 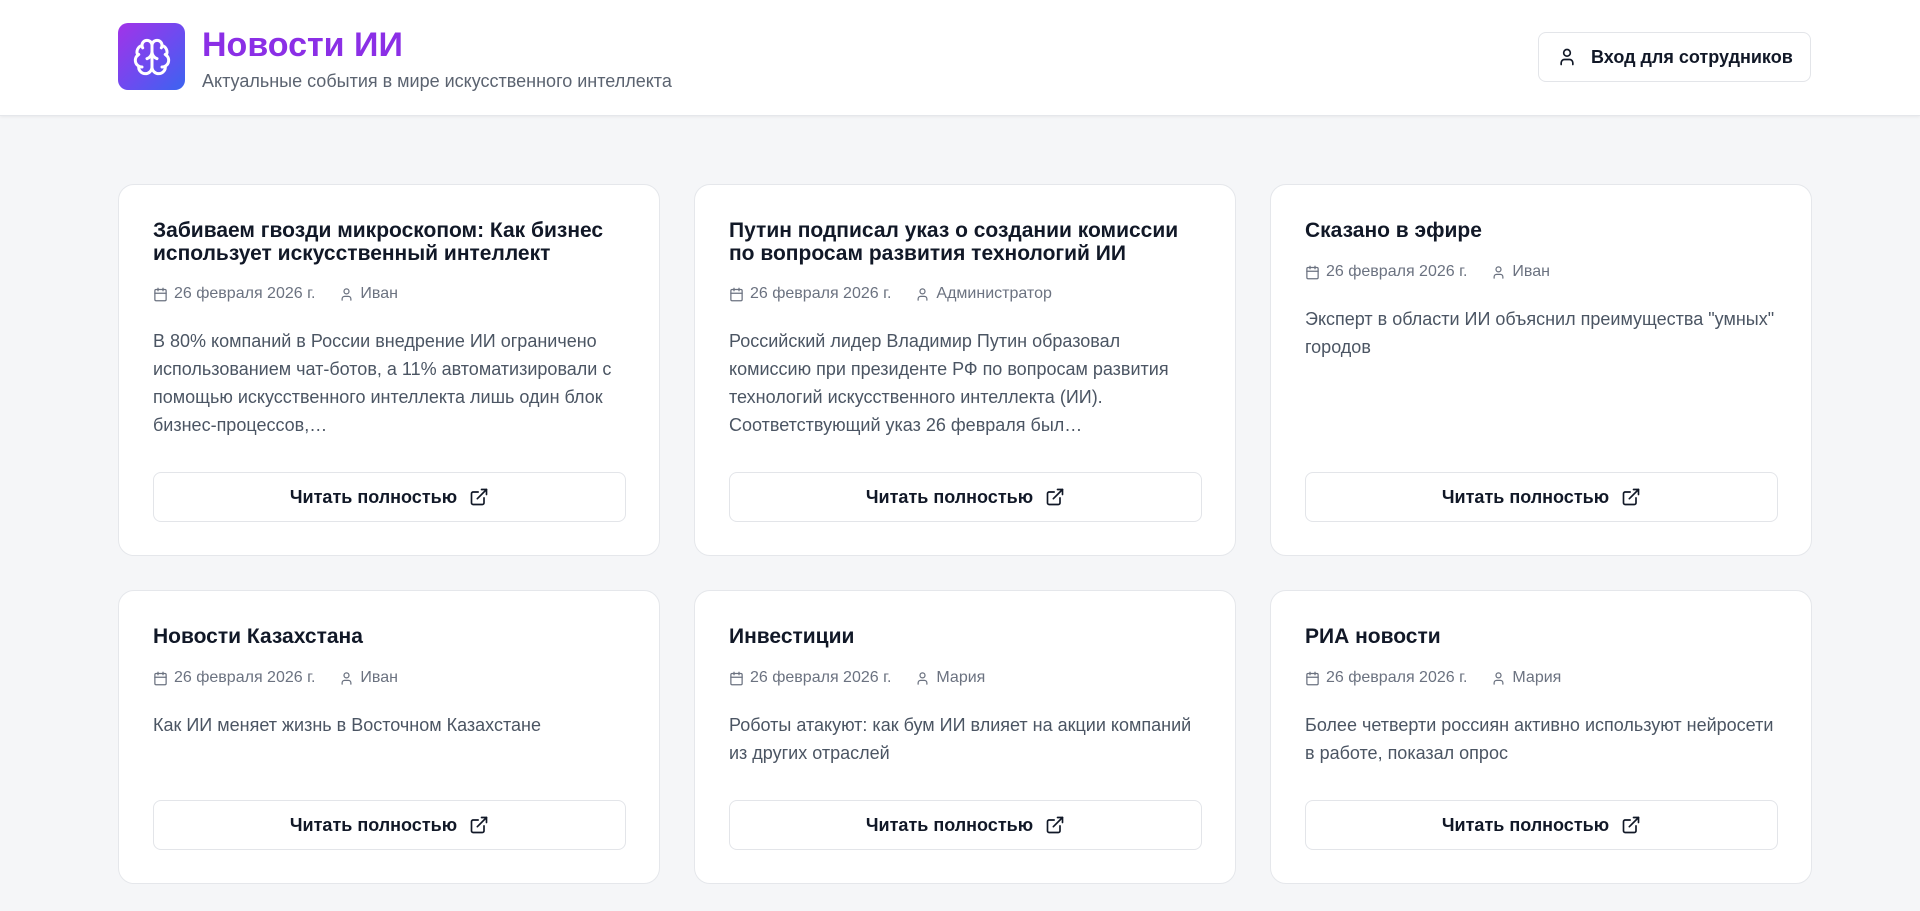 What do you see at coordinates (1692, 56) in the screenshot?
I see `staff-login-label: Вход для сотрудников` at bounding box center [1692, 56].